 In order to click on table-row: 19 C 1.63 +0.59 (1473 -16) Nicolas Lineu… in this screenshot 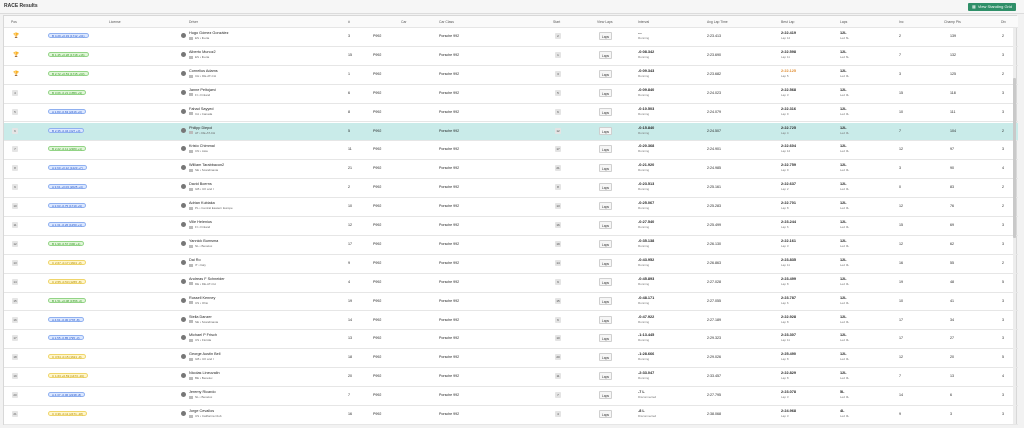, I will do `click(511, 378)`.